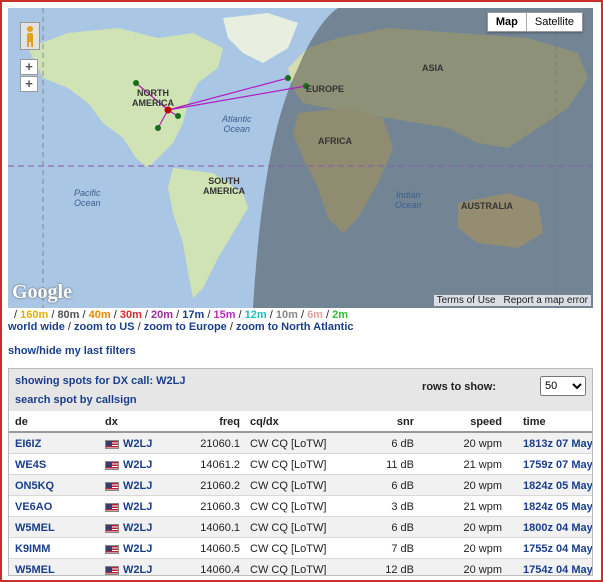 Image resolution: width=603 pixels, height=582 pixels. I want to click on cell-de: EI6IZ, so click(28, 444).